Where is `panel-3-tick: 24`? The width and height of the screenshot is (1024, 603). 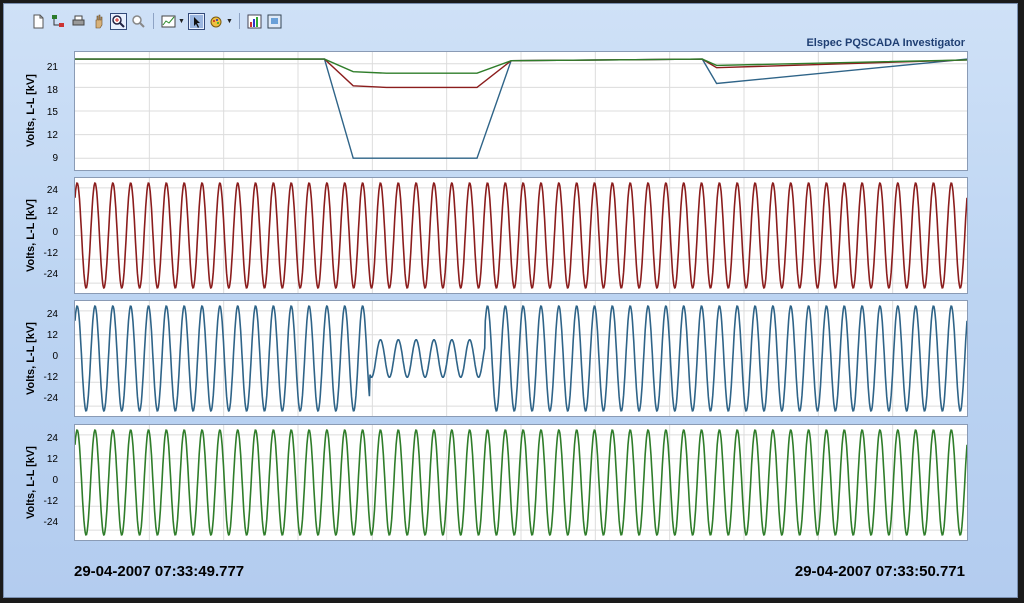
panel-3-tick: 24 is located at coordinates (52, 314).